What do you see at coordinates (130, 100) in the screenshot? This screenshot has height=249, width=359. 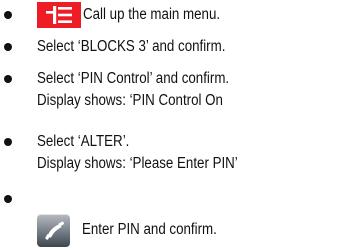 I see `step-3-text-line-2: Display shows: ‘PIN Control On` at bounding box center [130, 100].